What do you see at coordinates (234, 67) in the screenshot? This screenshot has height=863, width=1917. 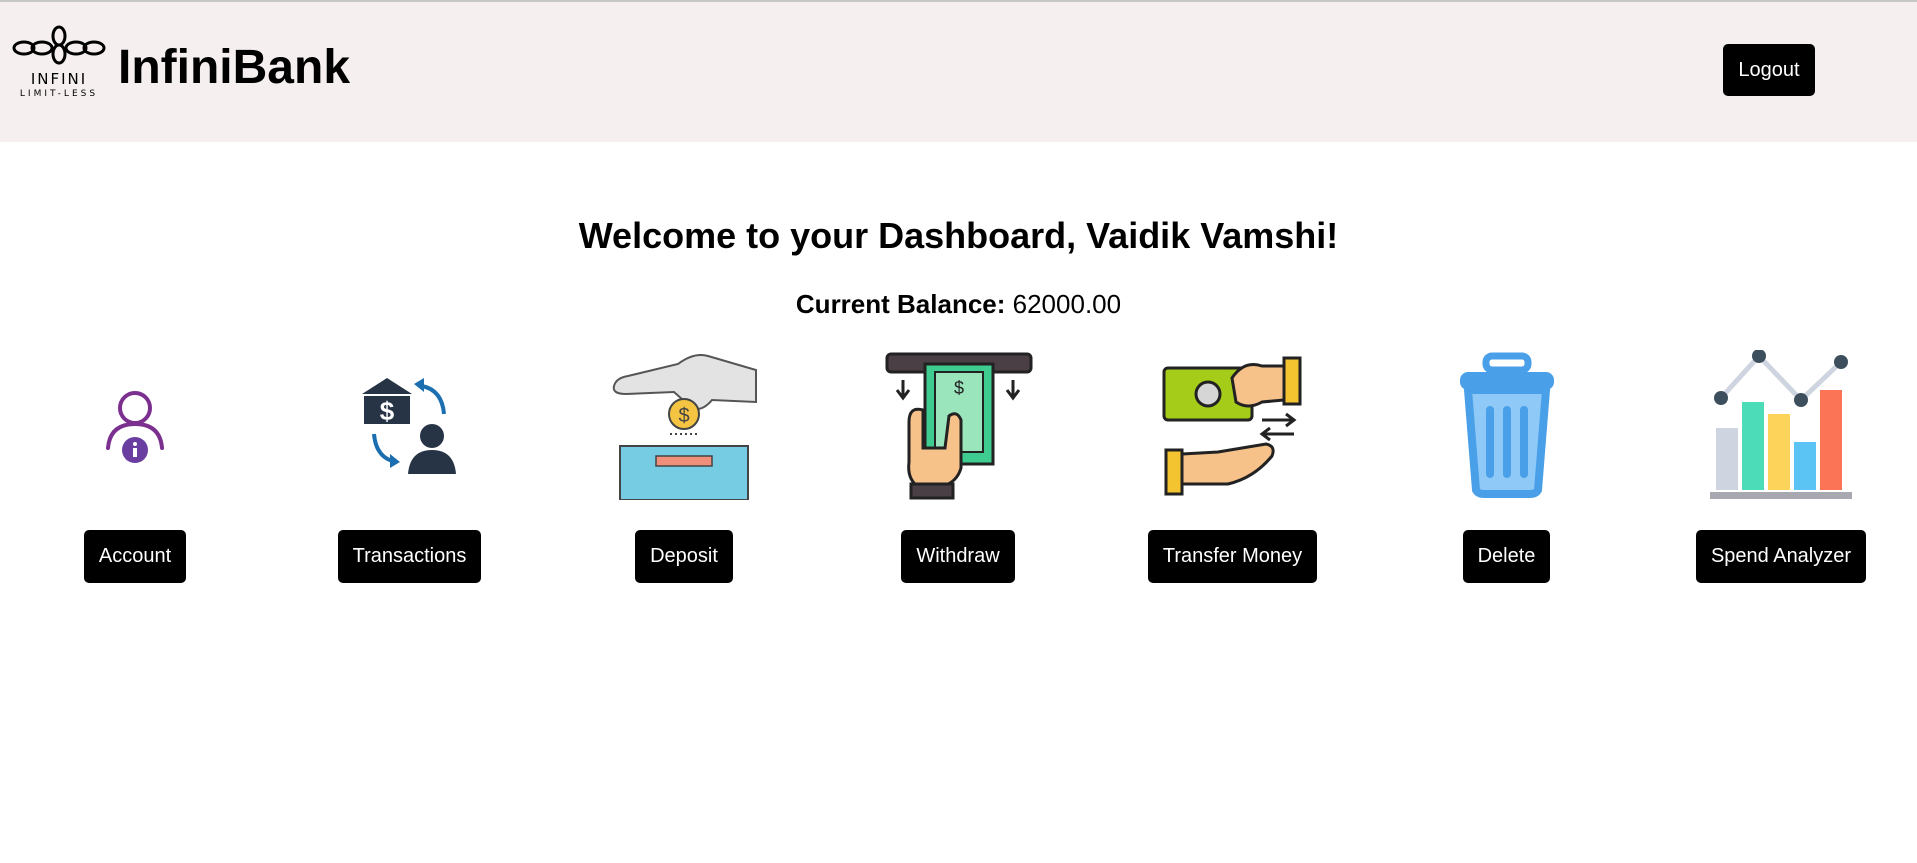 I see `brand-title: InfiniBank` at bounding box center [234, 67].